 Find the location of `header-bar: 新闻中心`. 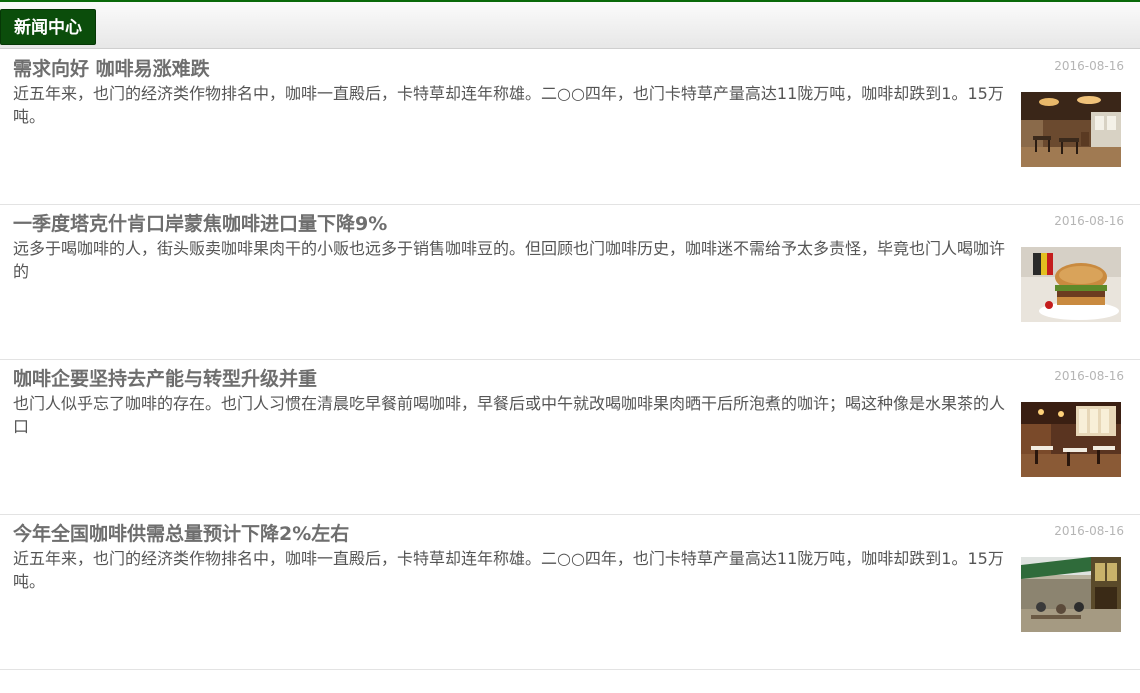

header-bar: 新闻中心 is located at coordinates (570, 24).